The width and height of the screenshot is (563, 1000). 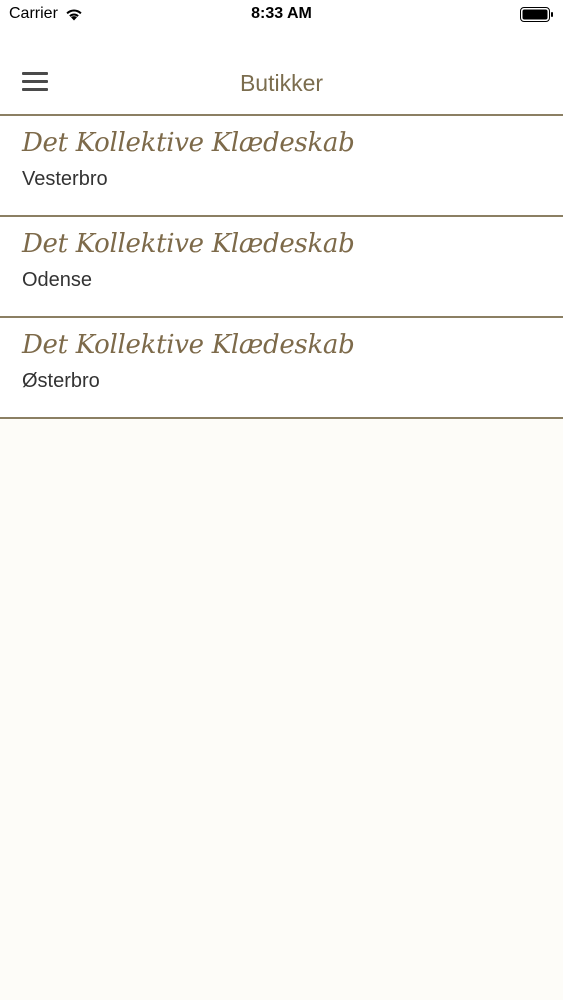 I want to click on store-row-vesterbro: Det Kollektive Klædeskab Vesterbro, so click(x=281, y=166).